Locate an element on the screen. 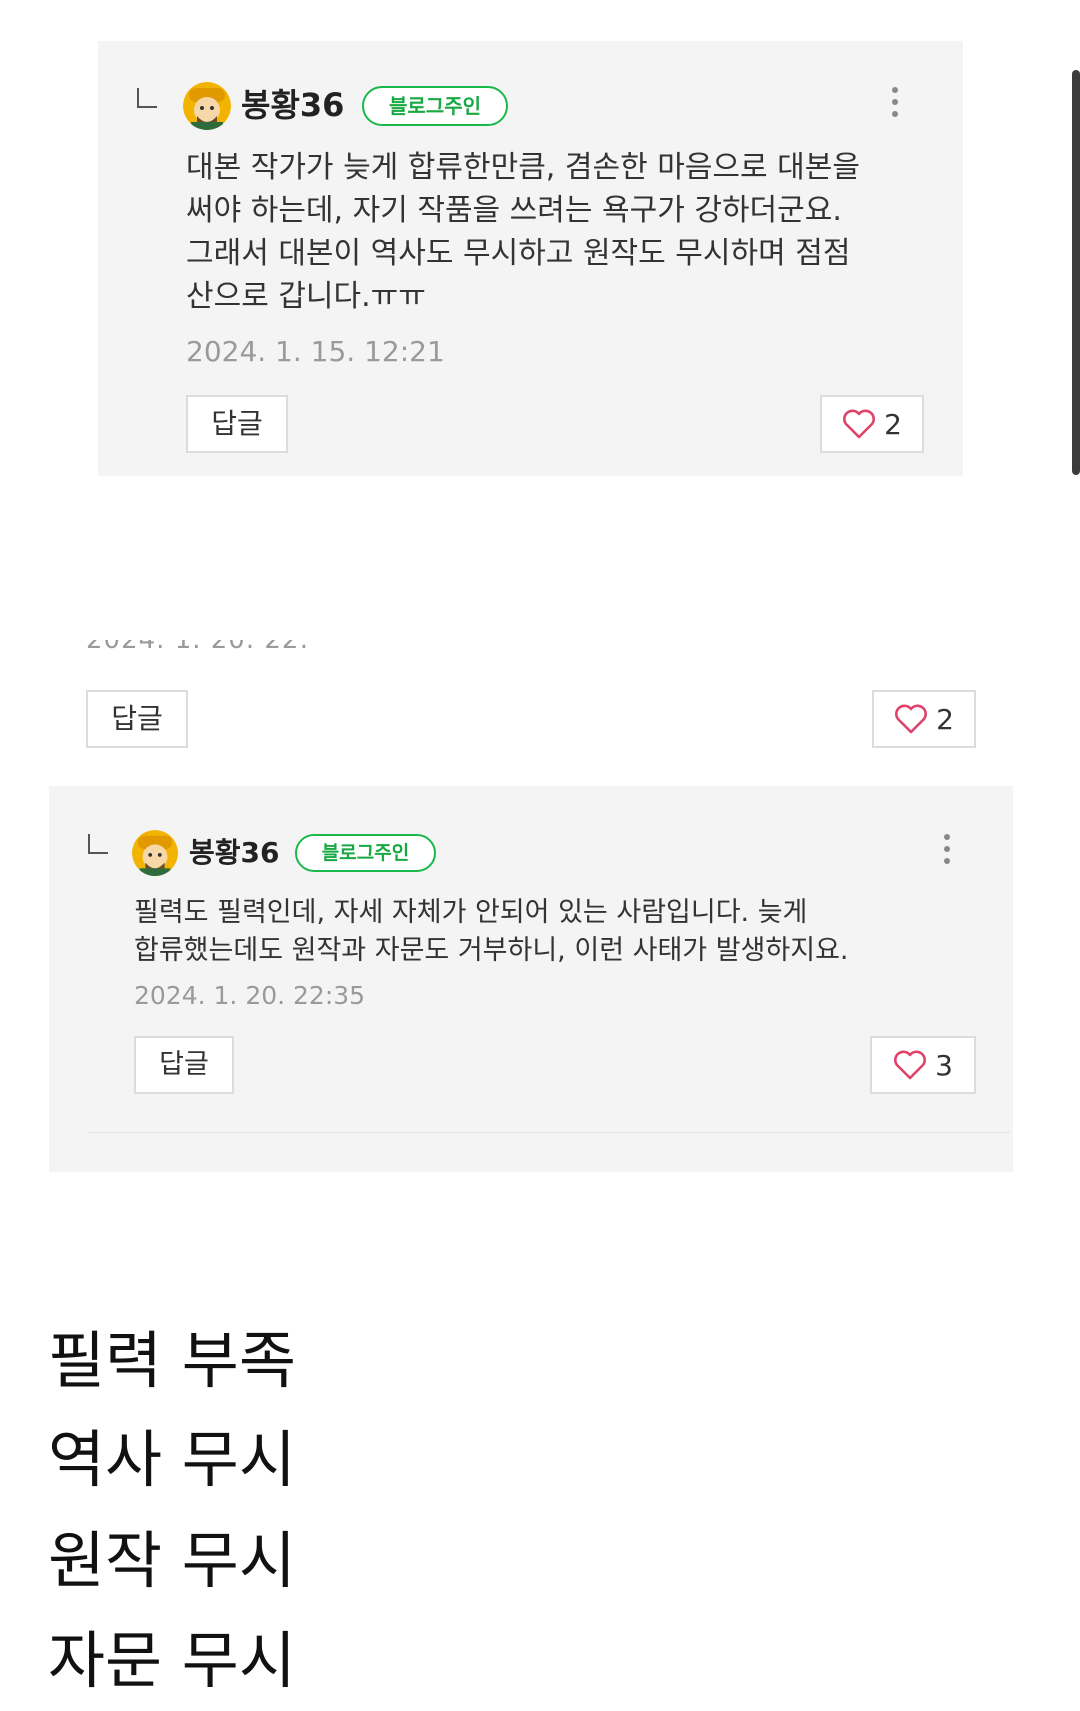  caption-line: 역사 무시 is located at coordinates (172, 1459).